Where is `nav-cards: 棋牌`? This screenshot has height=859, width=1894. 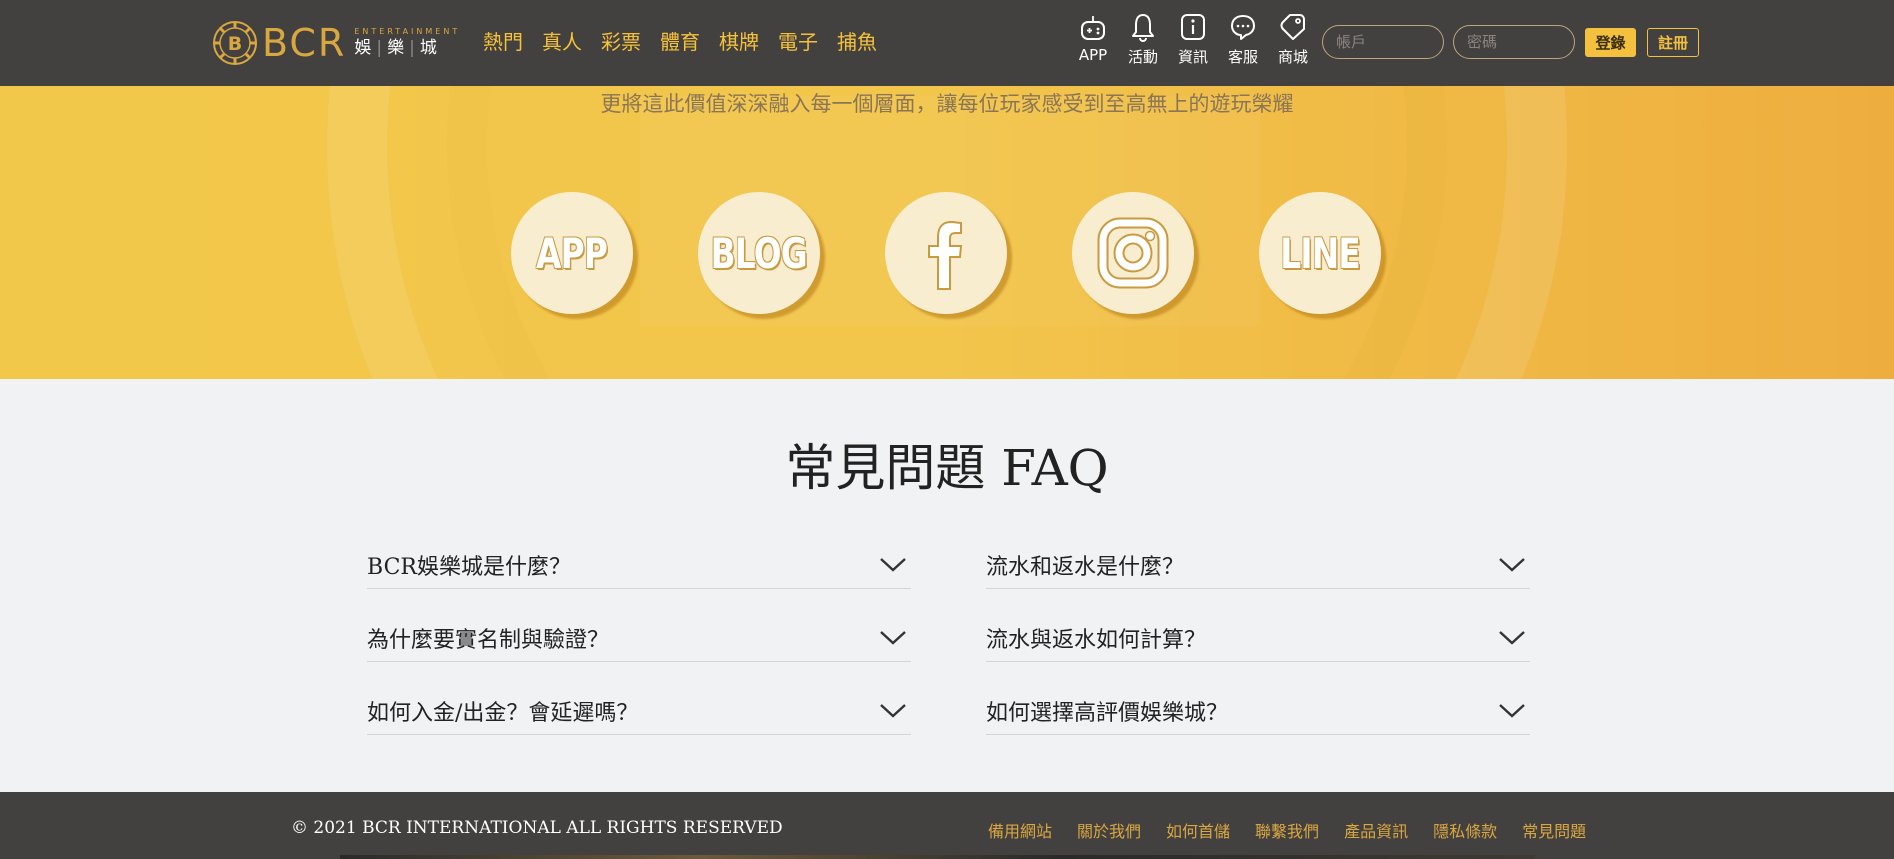
nav-cards: 棋牌 is located at coordinates (739, 42).